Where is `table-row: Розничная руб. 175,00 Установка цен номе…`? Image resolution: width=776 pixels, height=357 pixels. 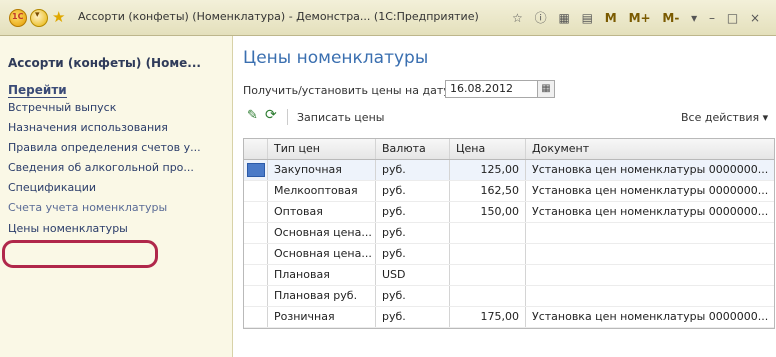 table-row: Розничная руб. 175,00 Установка цен номе… is located at coordinates (509, 317).